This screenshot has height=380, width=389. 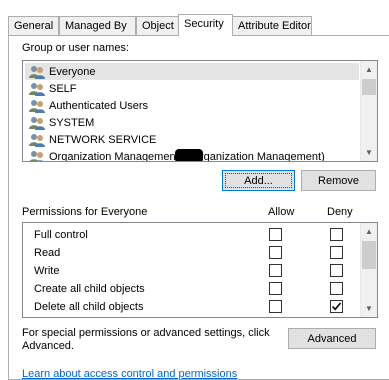 I want to click on tab-object: Object, so click(x=157, y=25).